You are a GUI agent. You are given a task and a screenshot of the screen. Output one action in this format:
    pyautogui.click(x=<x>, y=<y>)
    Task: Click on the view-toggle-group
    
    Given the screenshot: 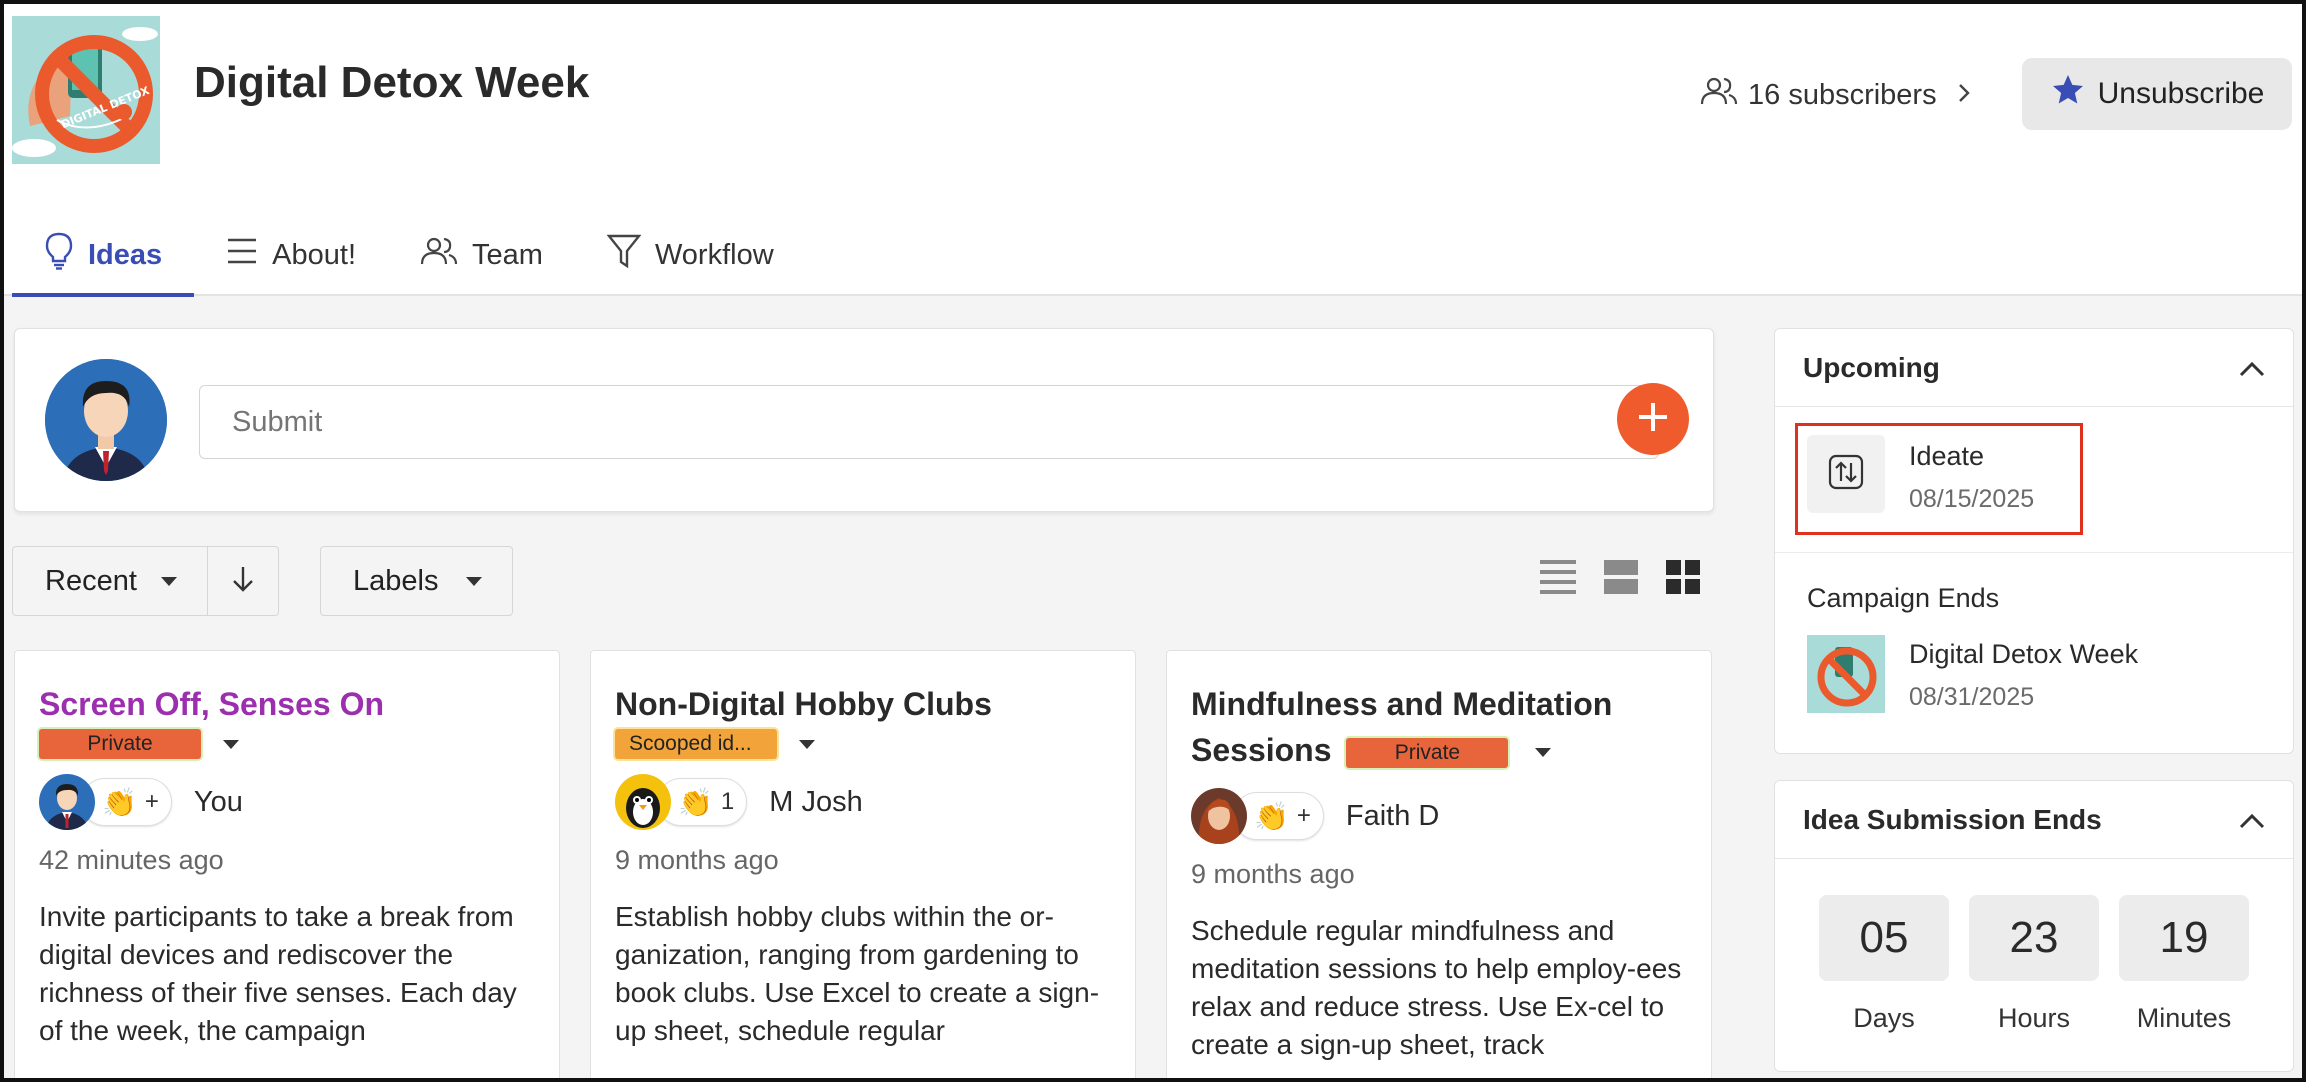 What is the action you would take?
    pyautogui.click(x=1620, y=579)
    